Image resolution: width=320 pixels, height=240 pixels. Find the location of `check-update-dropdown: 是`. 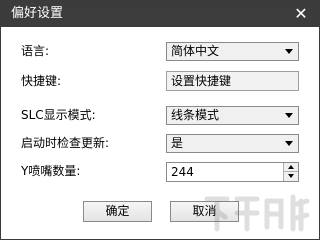

check-update-dropdown: 是 is located at coordinates (232, 143).